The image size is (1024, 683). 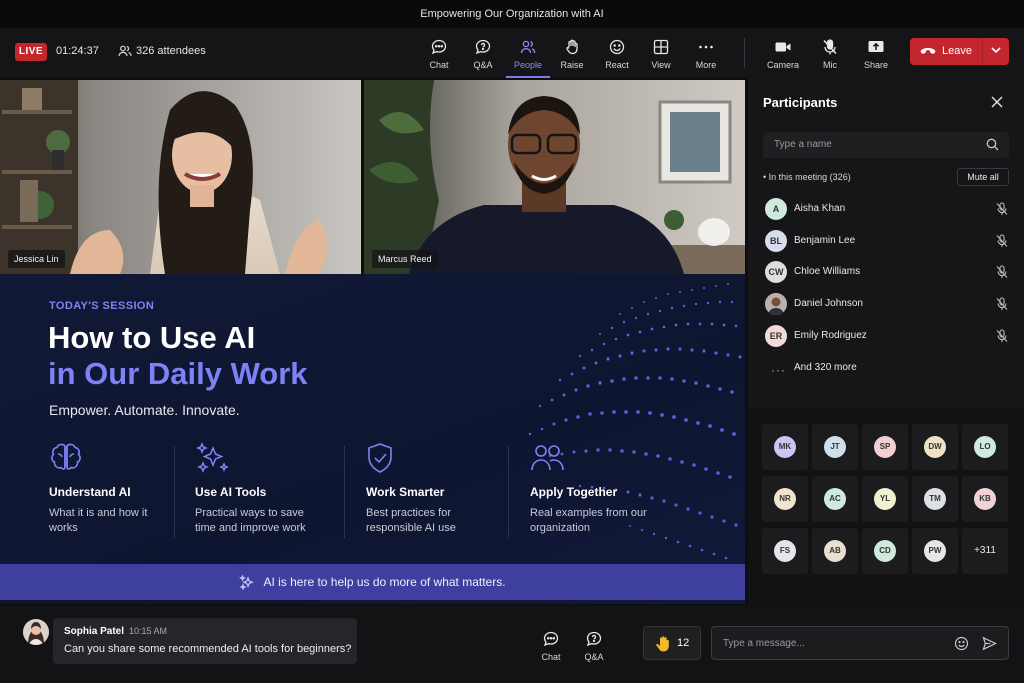 I want to click on avatar: JT, so click(x=835, y=447).